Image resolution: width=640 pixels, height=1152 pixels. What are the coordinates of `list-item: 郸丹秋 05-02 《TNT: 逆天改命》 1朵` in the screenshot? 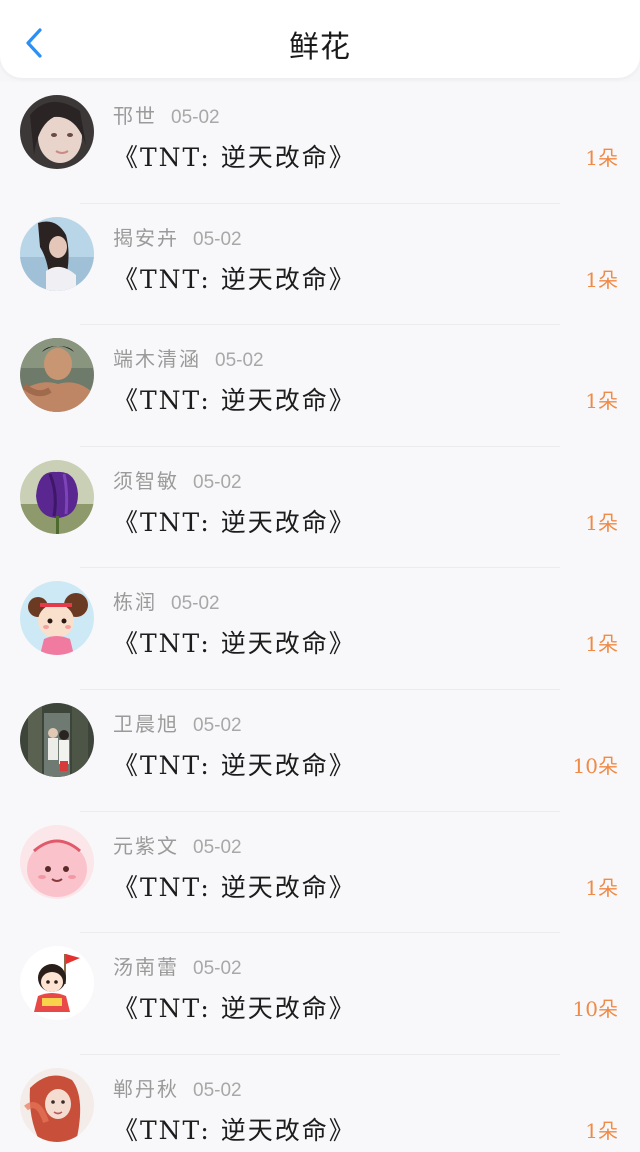 It's located at (320, 1103).